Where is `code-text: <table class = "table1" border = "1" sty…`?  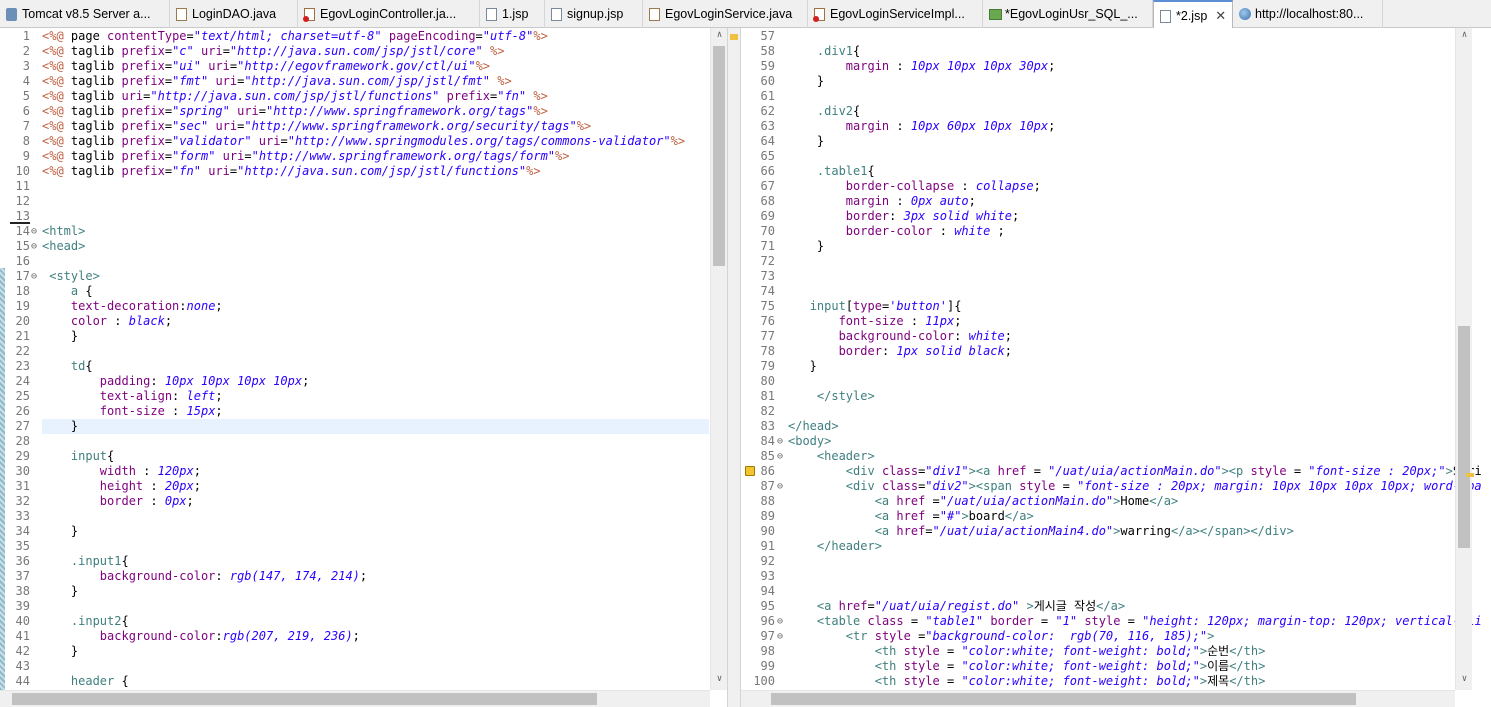 code-text: <table class = "table1" border = "1" sty… is located at coordinates (1135, 621).